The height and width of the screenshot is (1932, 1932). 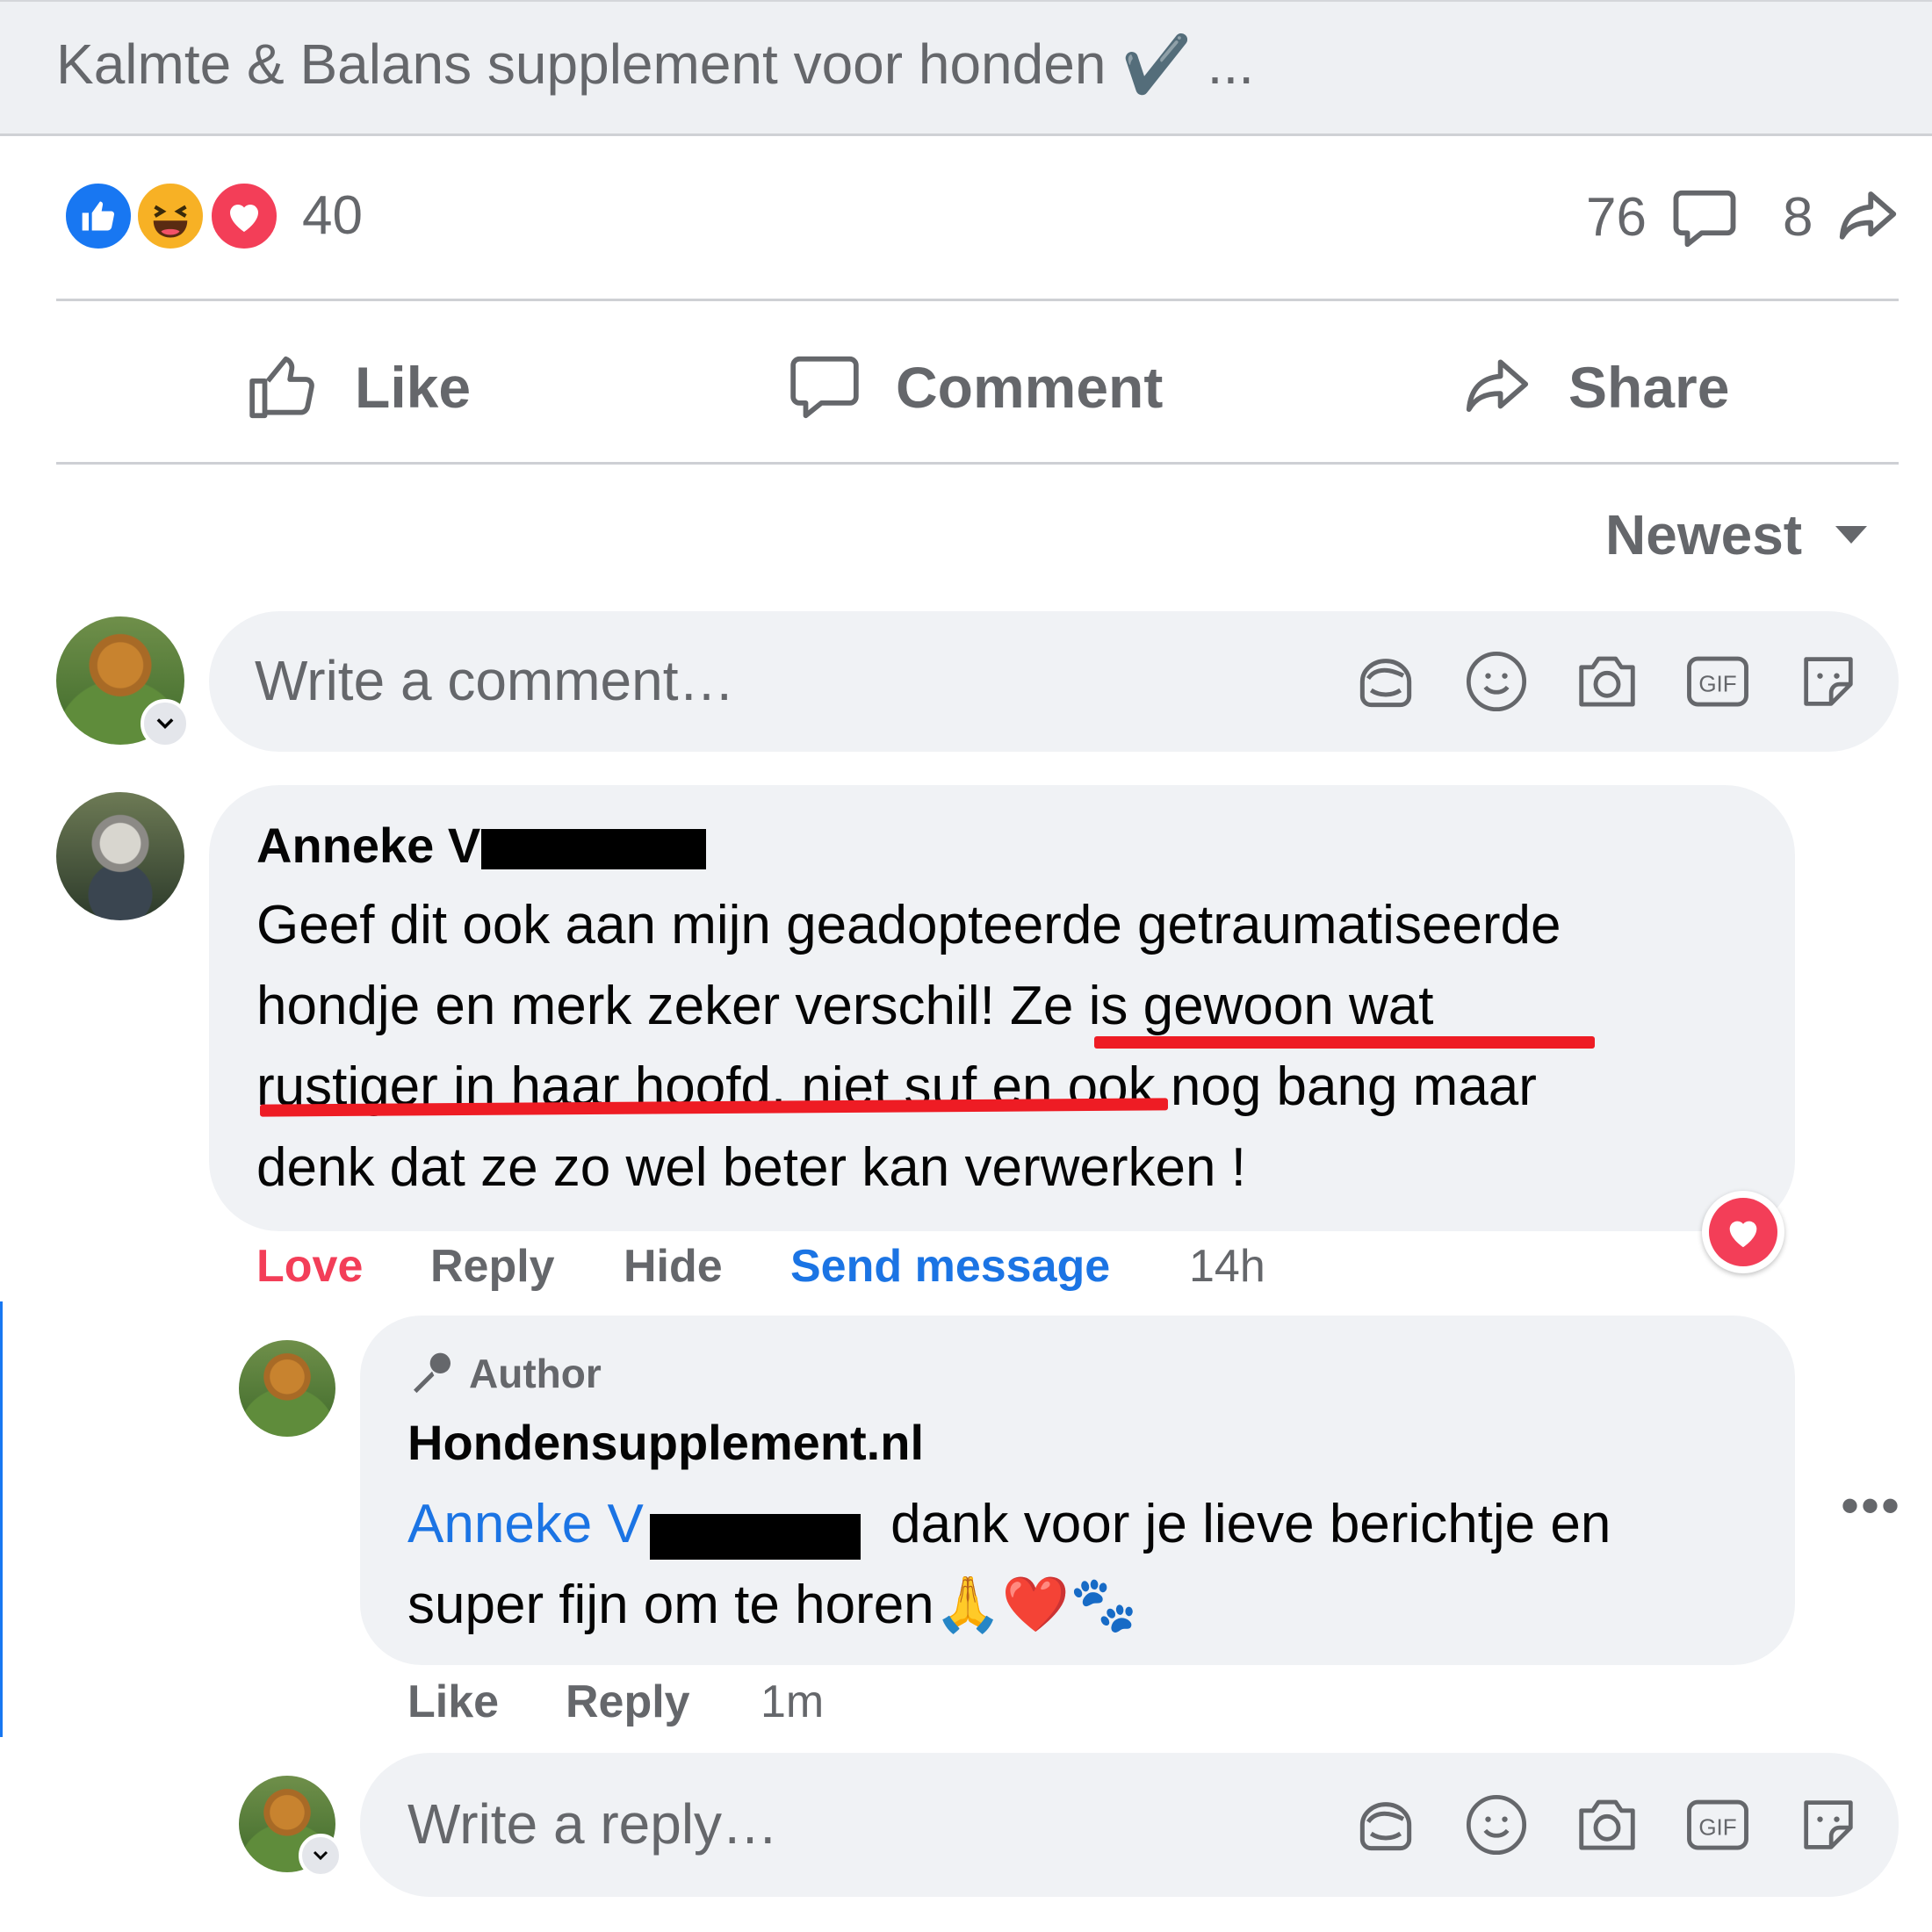 What do you see at coordinates (1798, 217) in the screenshot?
I see `share-count: 8` at bounding box center [1798, 217].